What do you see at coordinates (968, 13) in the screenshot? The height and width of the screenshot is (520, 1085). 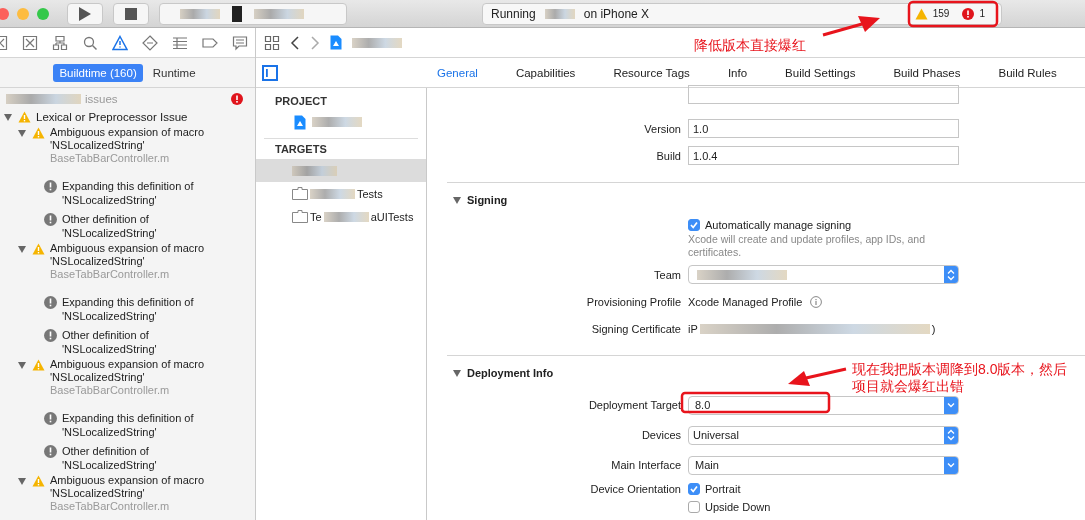 I see `error-icon` at bounding box center [968, 13].